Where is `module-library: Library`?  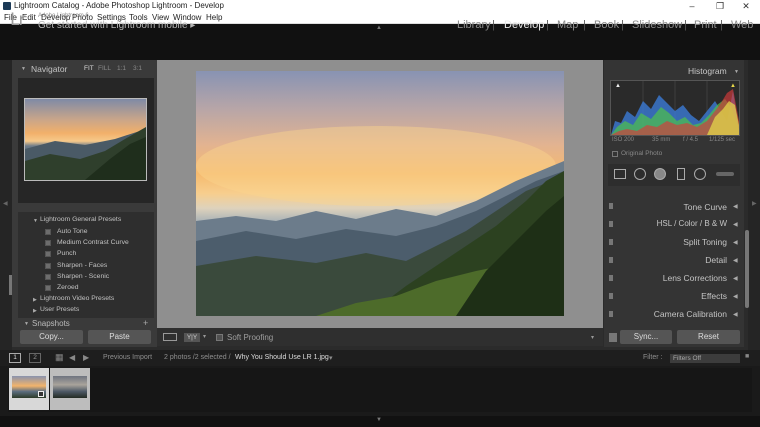
module-library: Library is located at coordinates (474, 25).